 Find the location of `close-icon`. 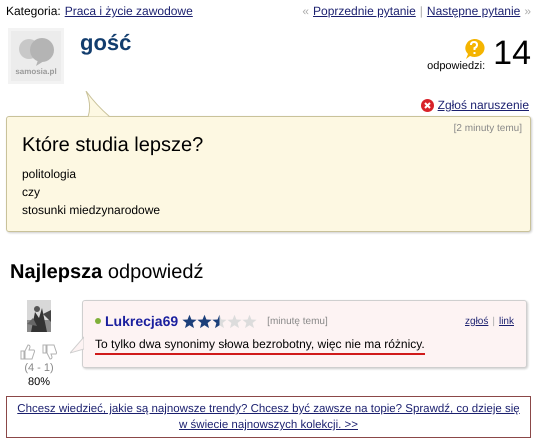

close-icon is located at coordinates (427, 105).